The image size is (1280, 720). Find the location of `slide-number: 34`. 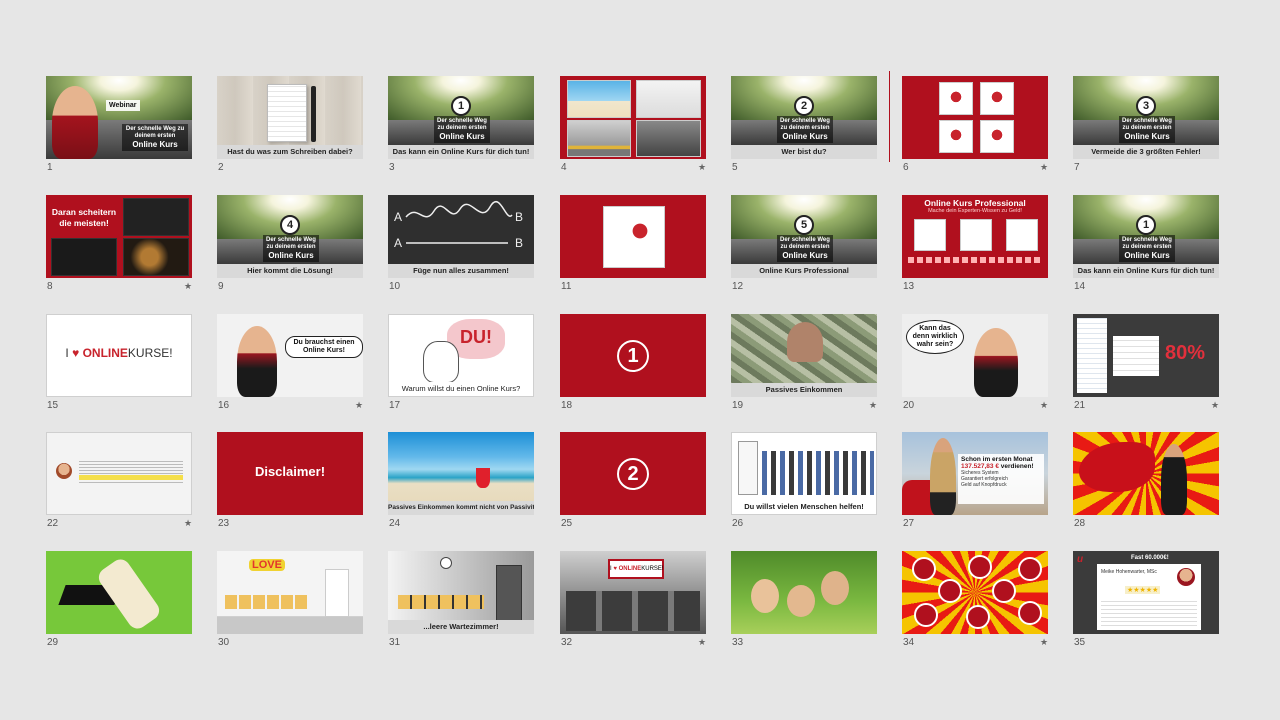

slide-number: 34 is located at coordinates (909, 642).